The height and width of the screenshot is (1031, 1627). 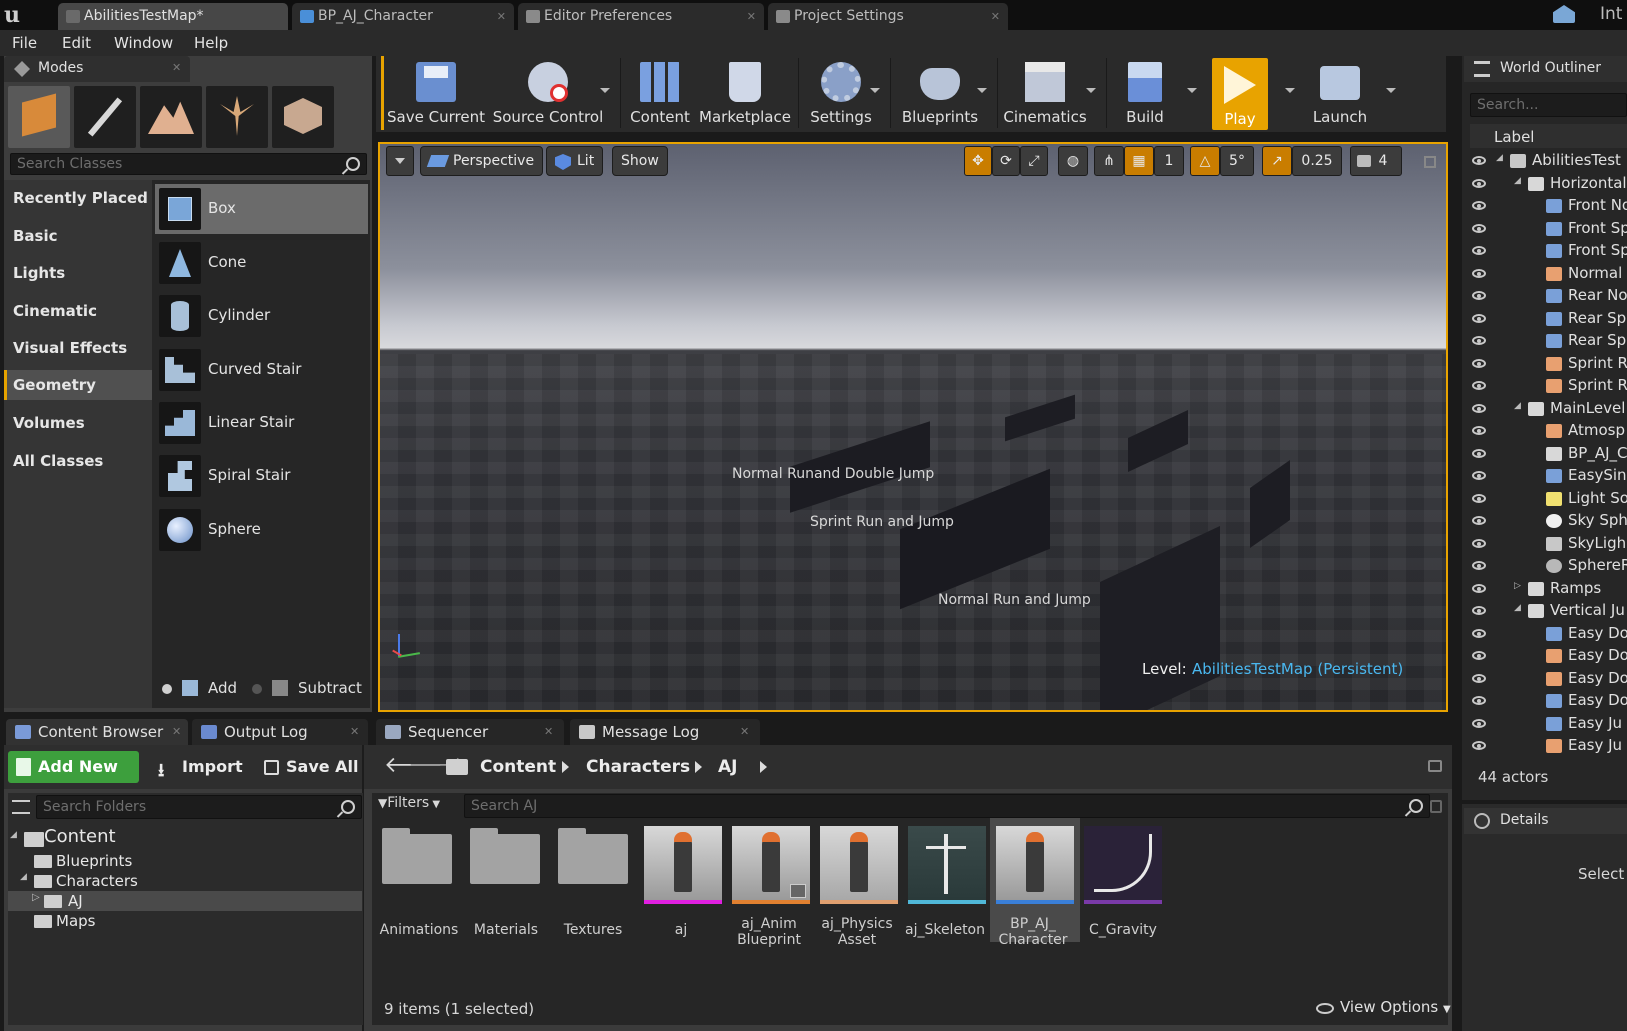 What do you see at coordinates (1545, 821) in the screenshot?
I see `details-tab: Details` at bounding box center [1545, 821].